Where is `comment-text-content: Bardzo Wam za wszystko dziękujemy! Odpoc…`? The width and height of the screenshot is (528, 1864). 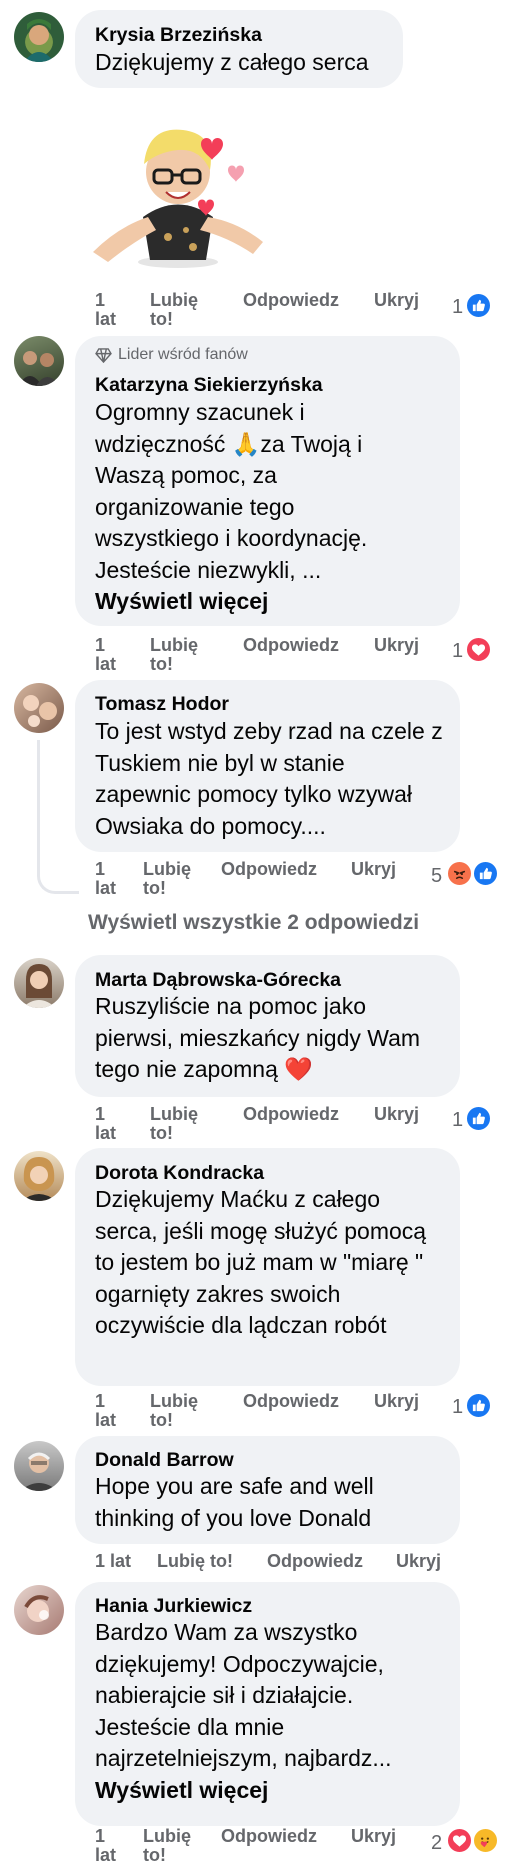
comment-text-content: Bardzo Wam za wszystko dziękujemy! Odpoc… is located at coordinates (243, 1695).